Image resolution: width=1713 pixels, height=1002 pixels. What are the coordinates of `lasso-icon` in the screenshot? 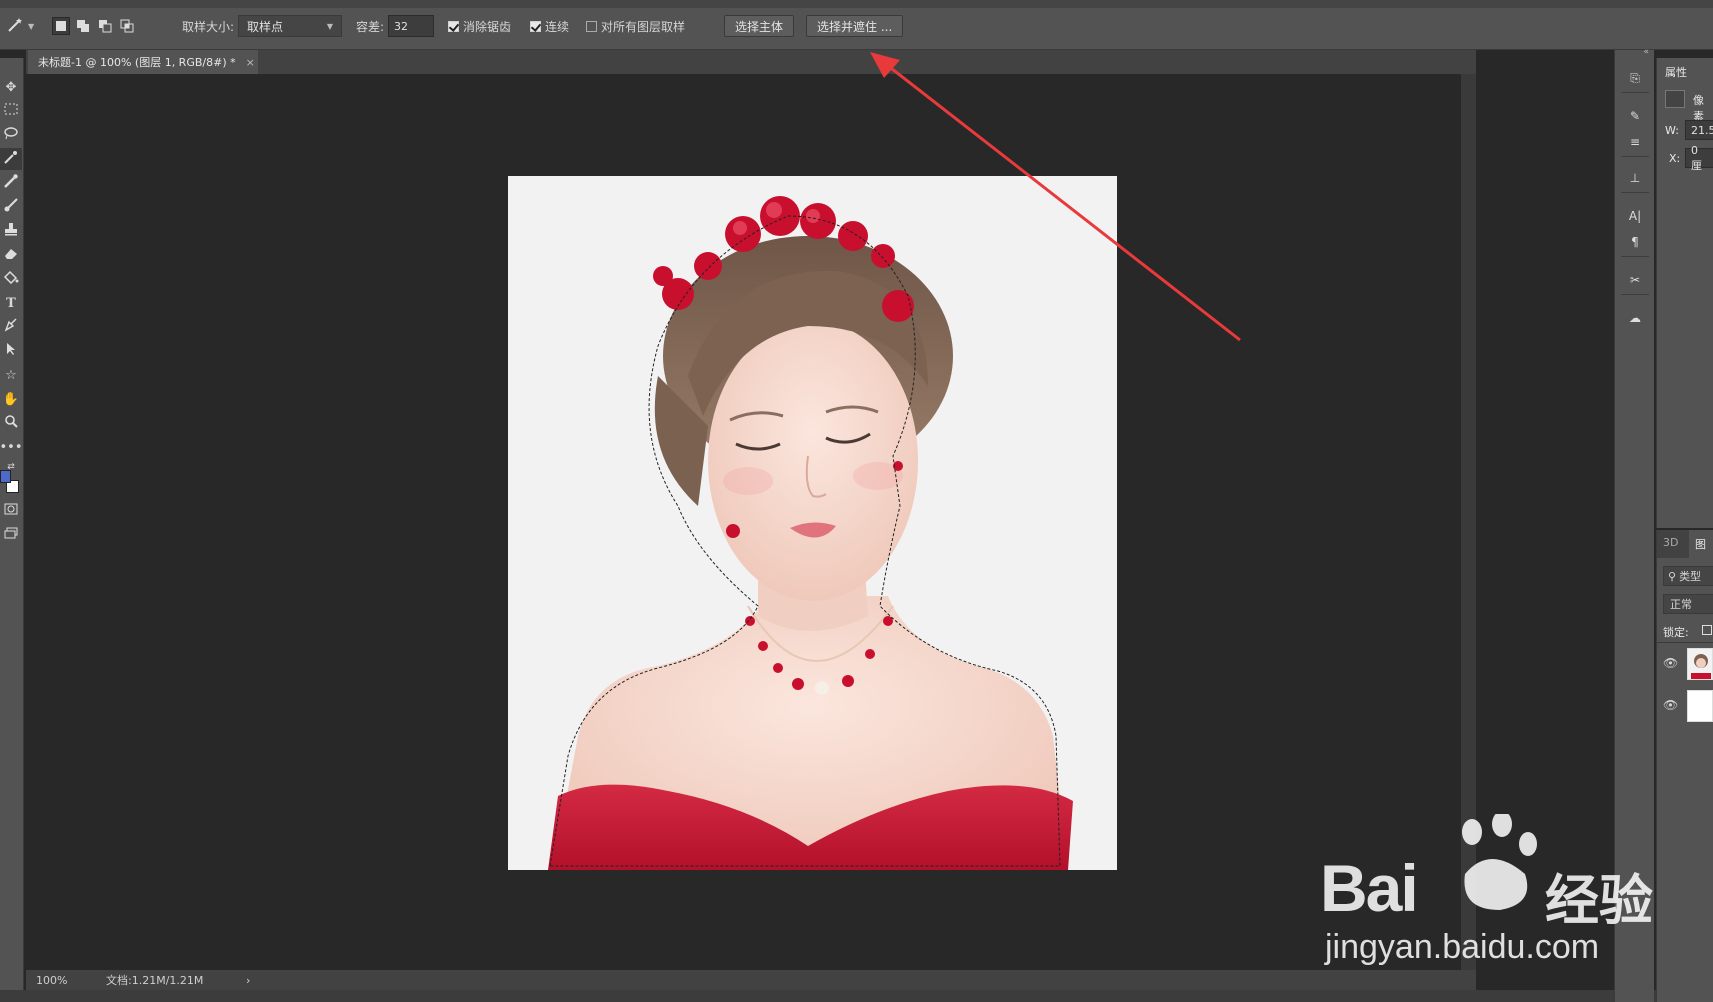 It's located at (11, 135).